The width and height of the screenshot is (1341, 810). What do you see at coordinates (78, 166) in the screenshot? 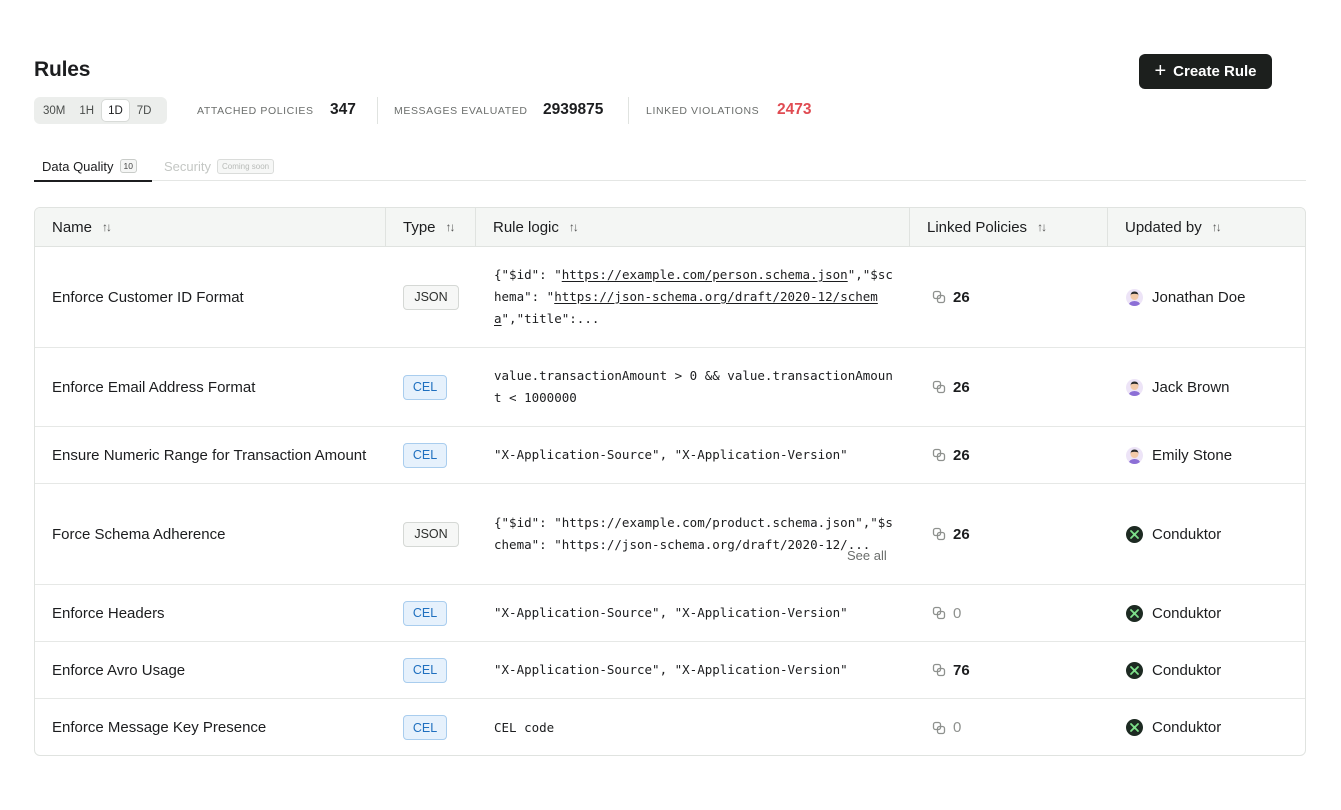
I see `tab-label: Data Quality` at bounding box center [78, 166].